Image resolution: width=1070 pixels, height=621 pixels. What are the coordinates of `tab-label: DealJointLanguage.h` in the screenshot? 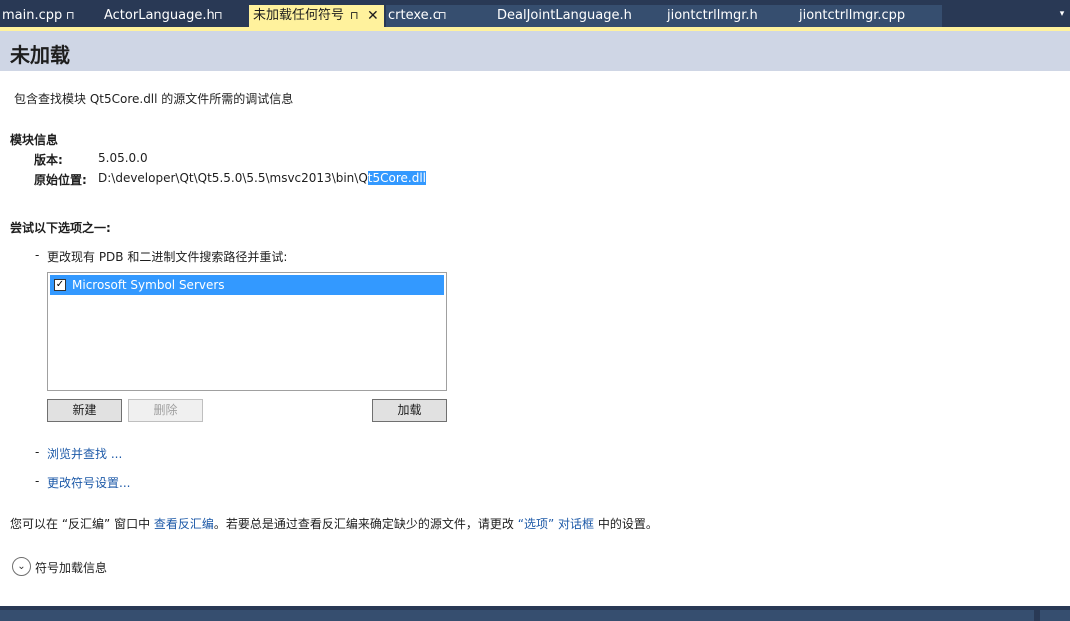 It's located at (564, 15).